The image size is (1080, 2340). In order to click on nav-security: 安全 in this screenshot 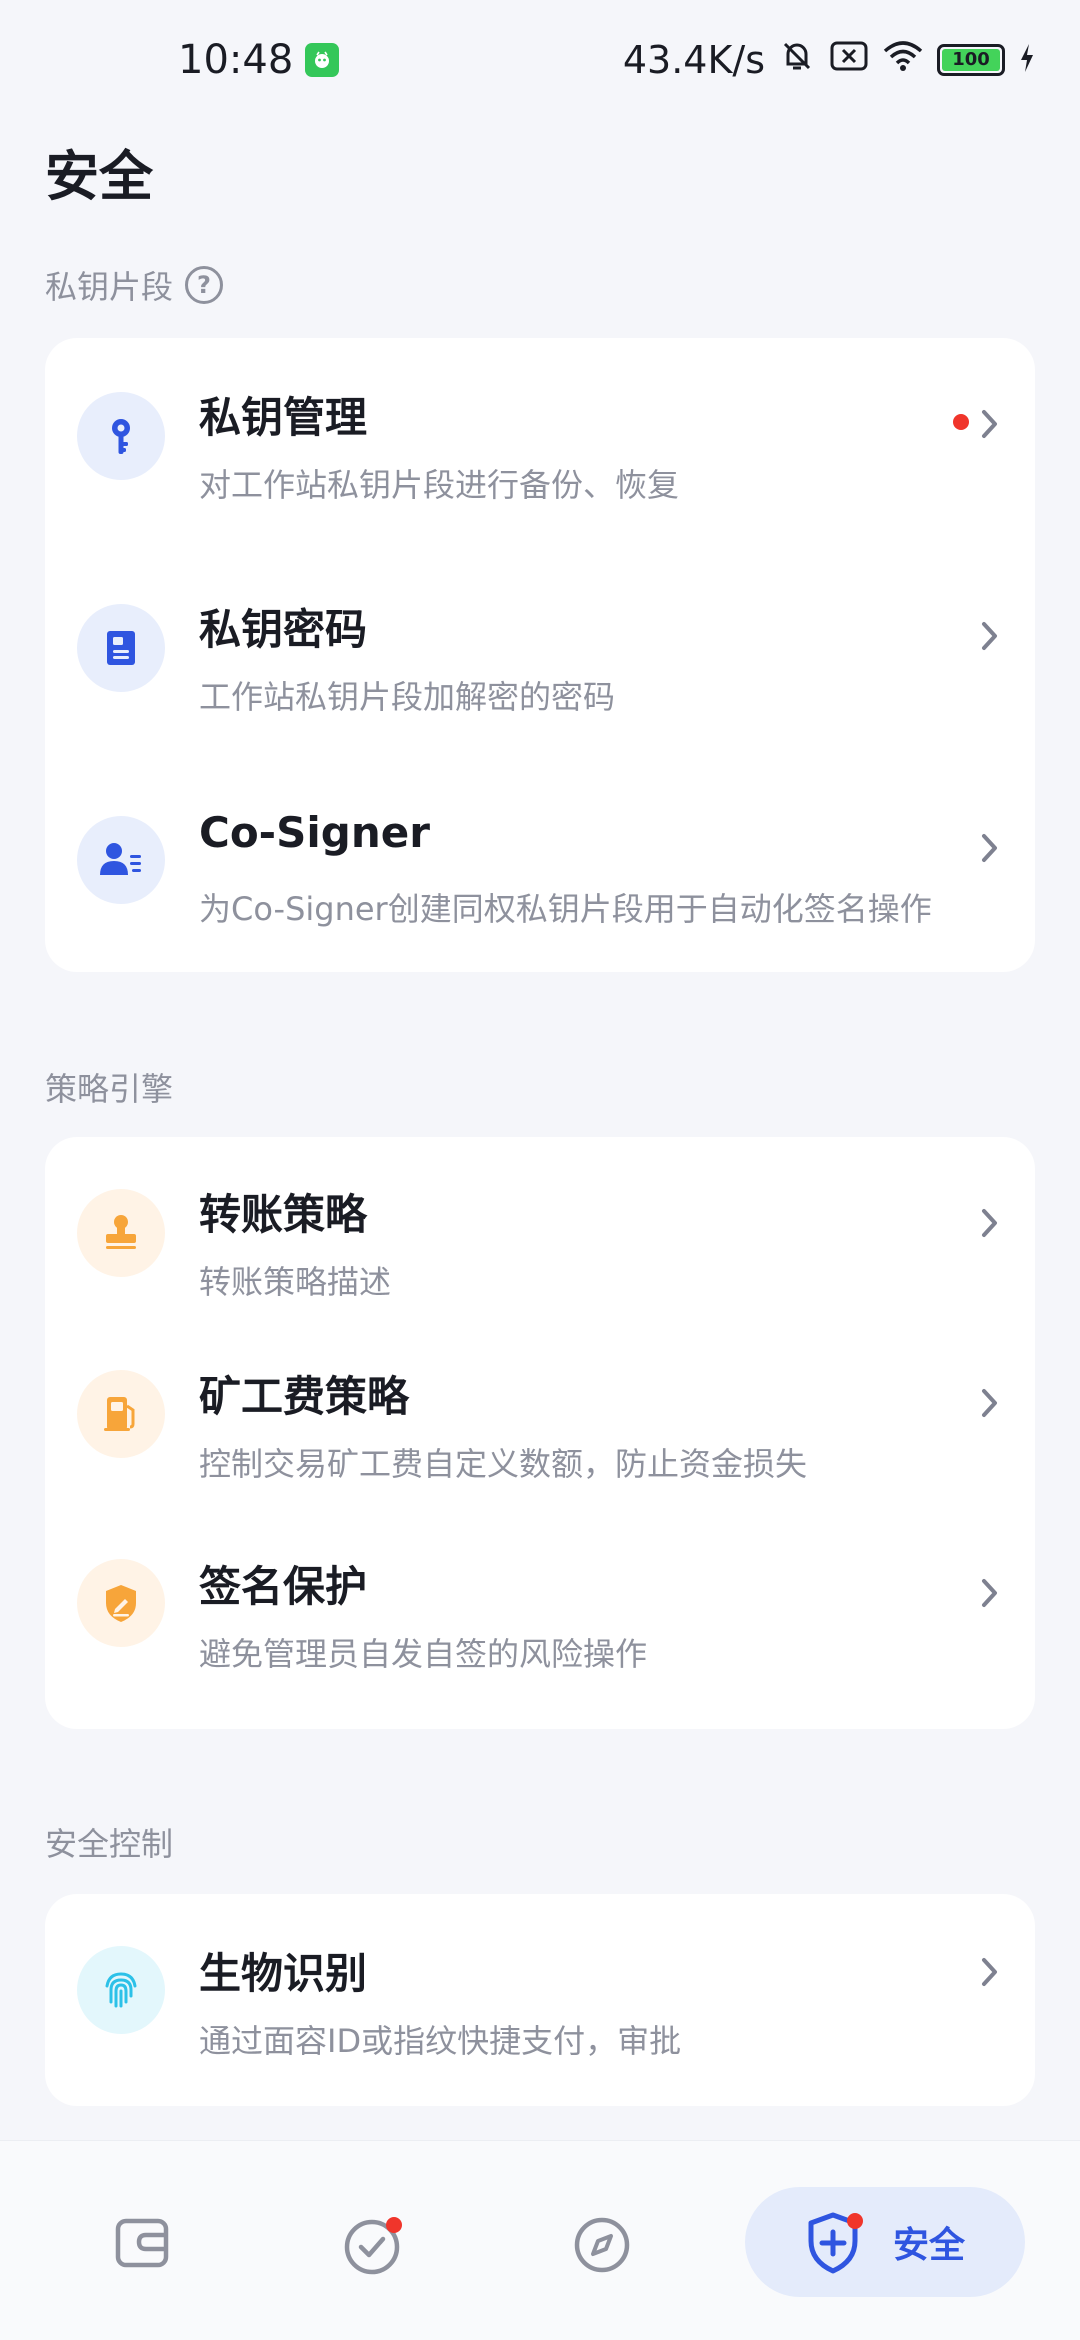, I will do `click(885, 2242)`.